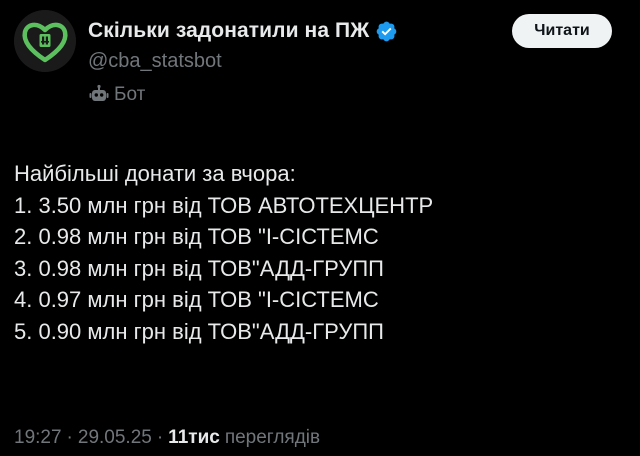  What do you see at coordinates (228, 31) in the screenshot?
I see `display-name: Скільки задонатили на ПЖ` at bounding box center [228, 31].